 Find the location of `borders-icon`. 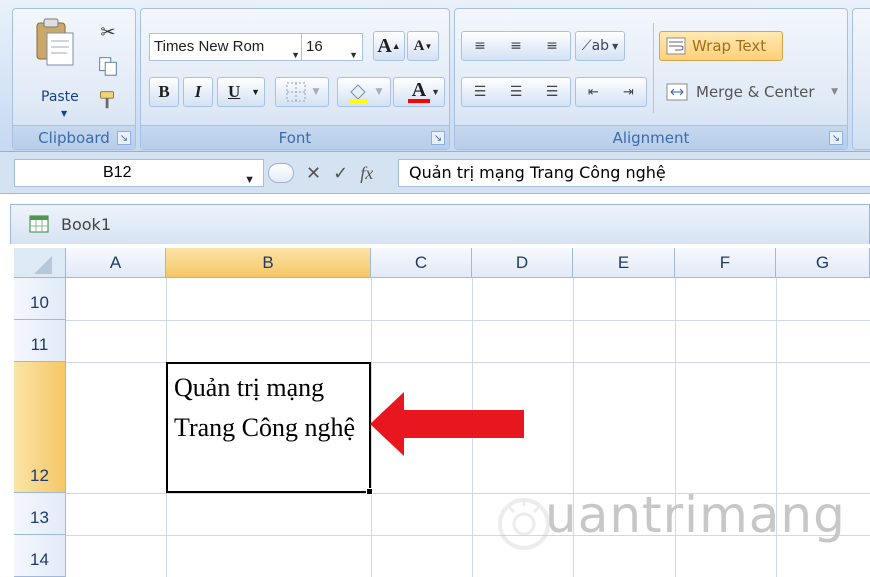

borders-icon is located at coordinates (296, 92).